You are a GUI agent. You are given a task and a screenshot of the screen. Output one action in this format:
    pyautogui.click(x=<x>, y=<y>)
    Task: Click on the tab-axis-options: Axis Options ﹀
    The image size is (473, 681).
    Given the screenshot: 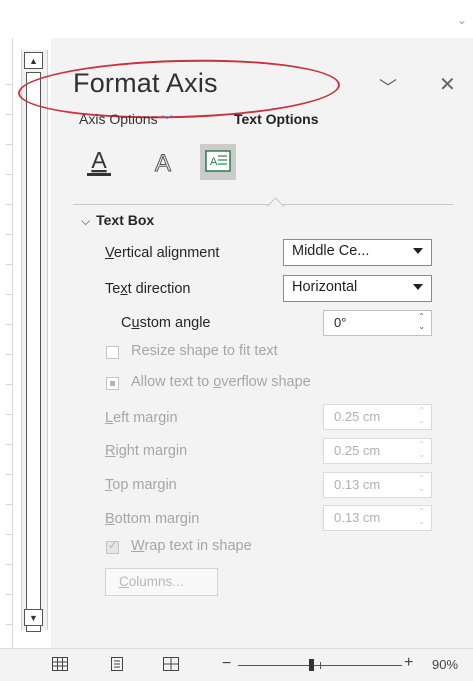 What is the action you would take?
    pyautogui.click(x=126, y=119)
    